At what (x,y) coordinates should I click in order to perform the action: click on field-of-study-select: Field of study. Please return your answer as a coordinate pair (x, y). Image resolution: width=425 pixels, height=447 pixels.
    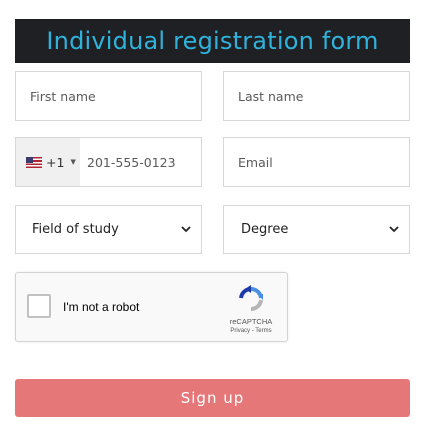
    Looking at the image, I should click on (108, 229).